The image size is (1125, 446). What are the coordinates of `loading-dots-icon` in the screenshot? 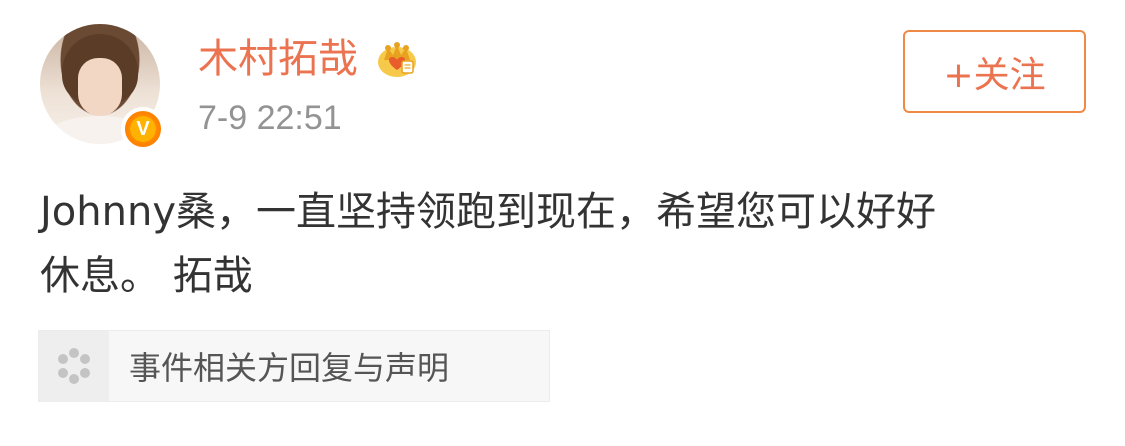 It's located at (74, 366).